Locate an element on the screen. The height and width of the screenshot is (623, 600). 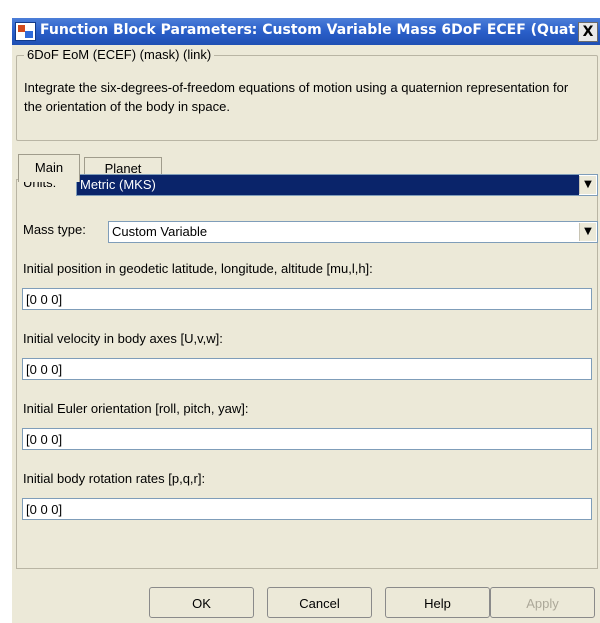
cancel-button: Cancel is located at coordinates (319, 602).